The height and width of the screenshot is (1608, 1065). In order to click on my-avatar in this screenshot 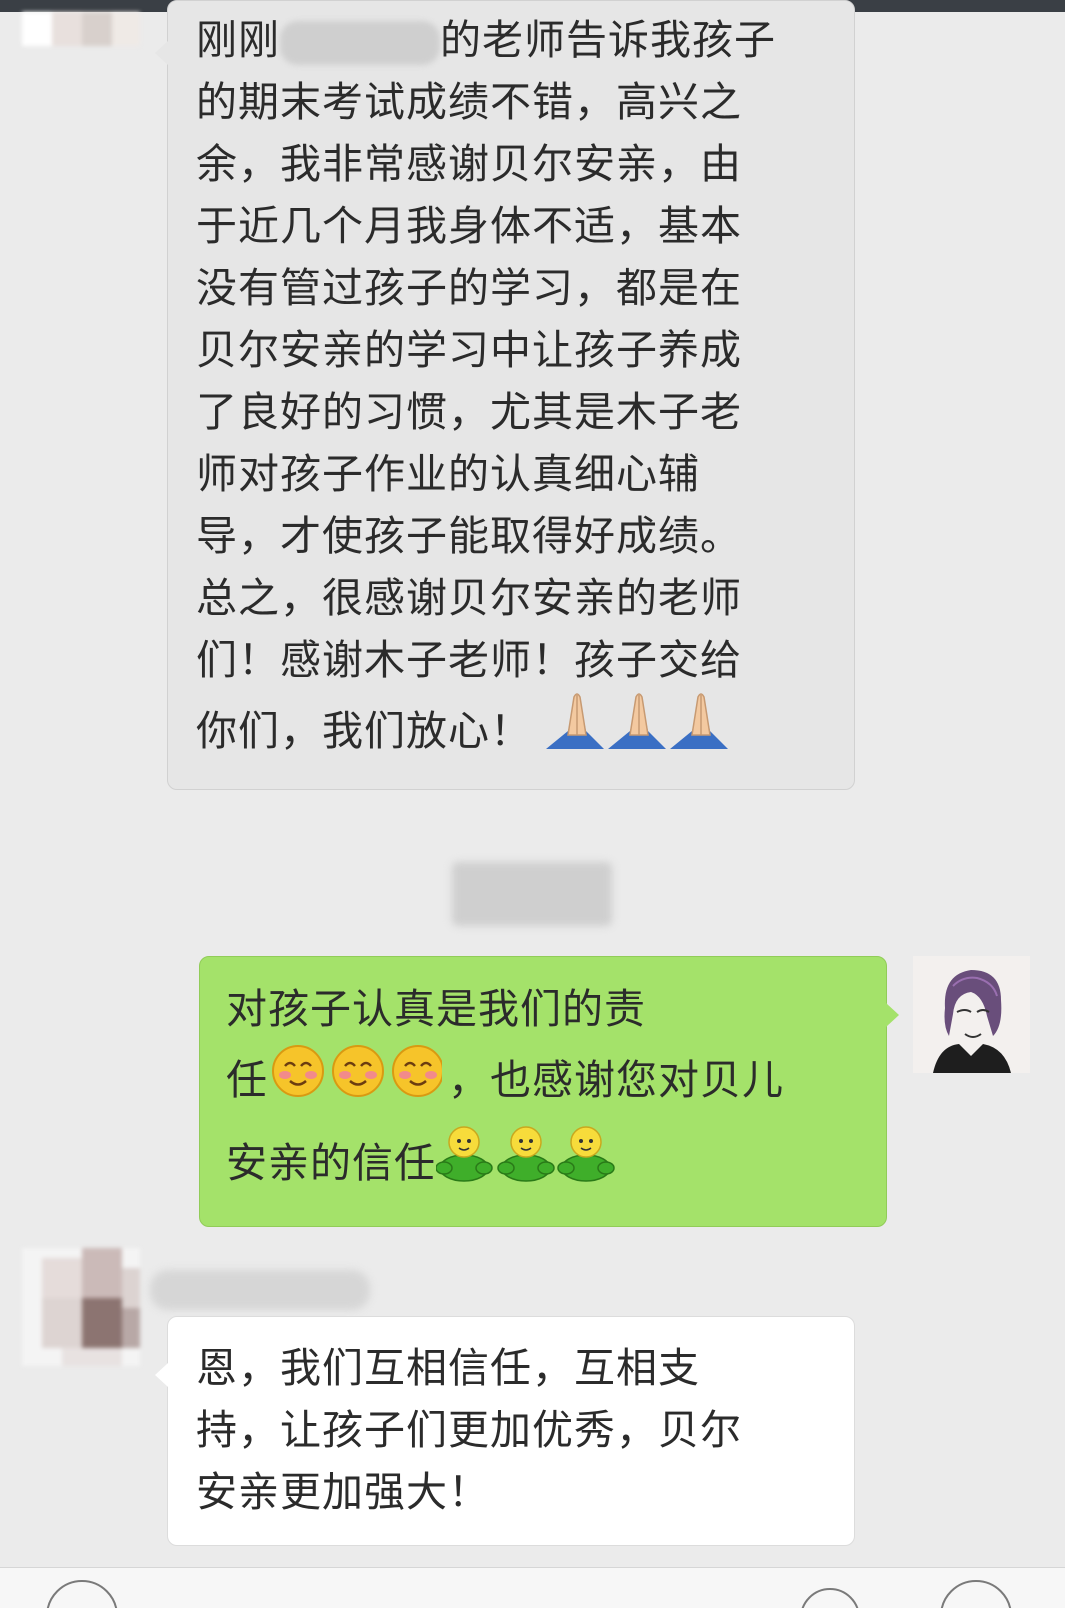, I will do `click(971, 1014)`.